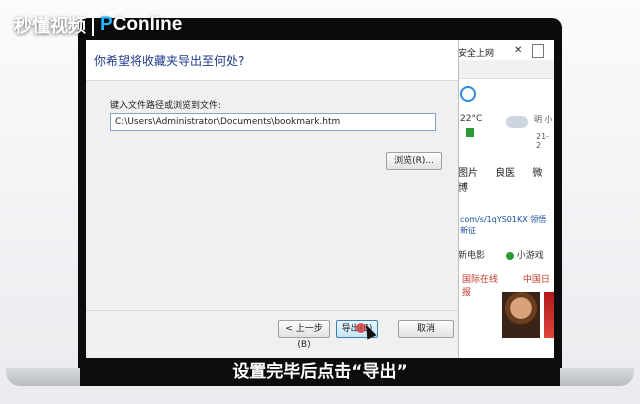 The height and width of the screenshot is (404, 640). What do you see at coordinates (538, 51) in the screenshot?
I see `new-tab-icon` at bounding box center [538, 51].